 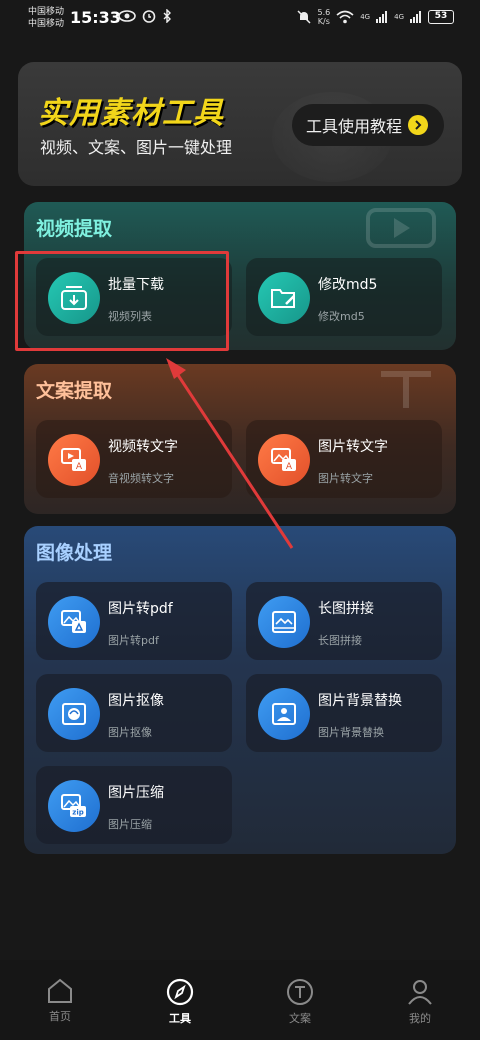 I want to click on card-title: 修改md5, so click(x=348, y=285).